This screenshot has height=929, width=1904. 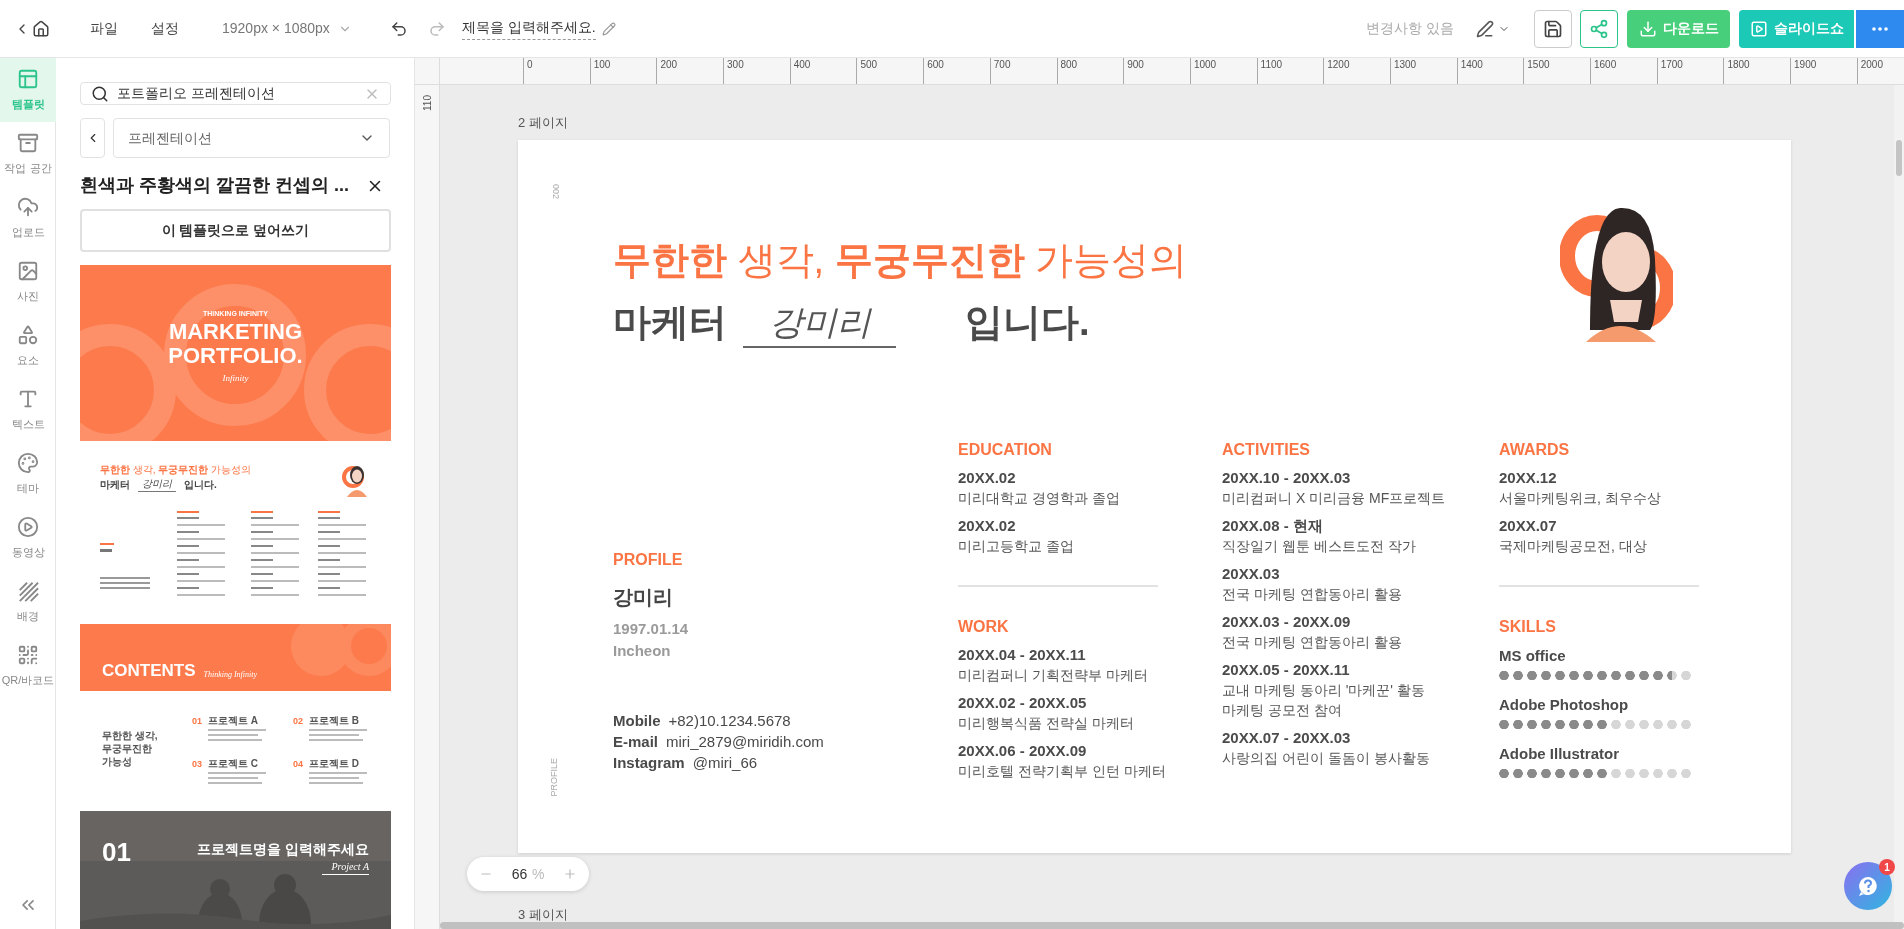 I want to click on sidebar-tab: 업로드, so click(x=28, y=218).